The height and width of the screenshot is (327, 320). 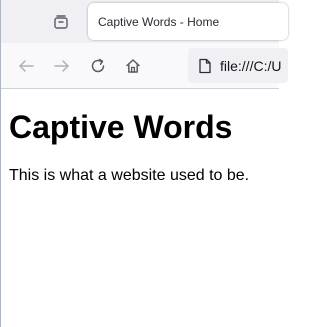 I want to click on address-bar: file:///C:/U, so click(x=238, y=65).